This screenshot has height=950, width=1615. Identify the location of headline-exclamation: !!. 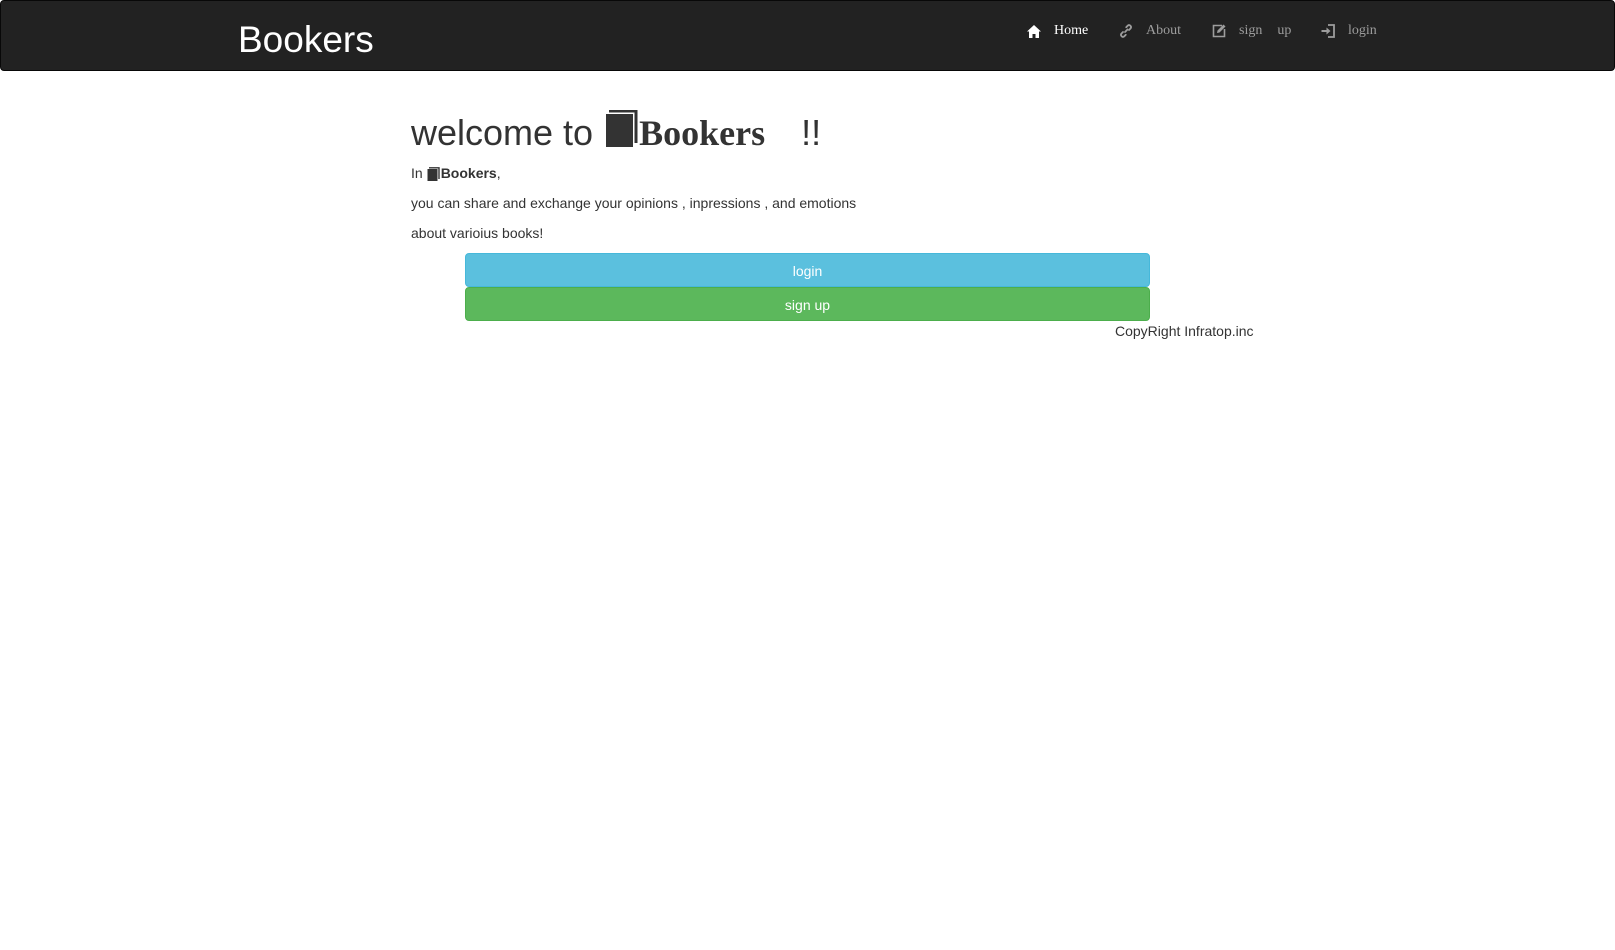
(811, 132).